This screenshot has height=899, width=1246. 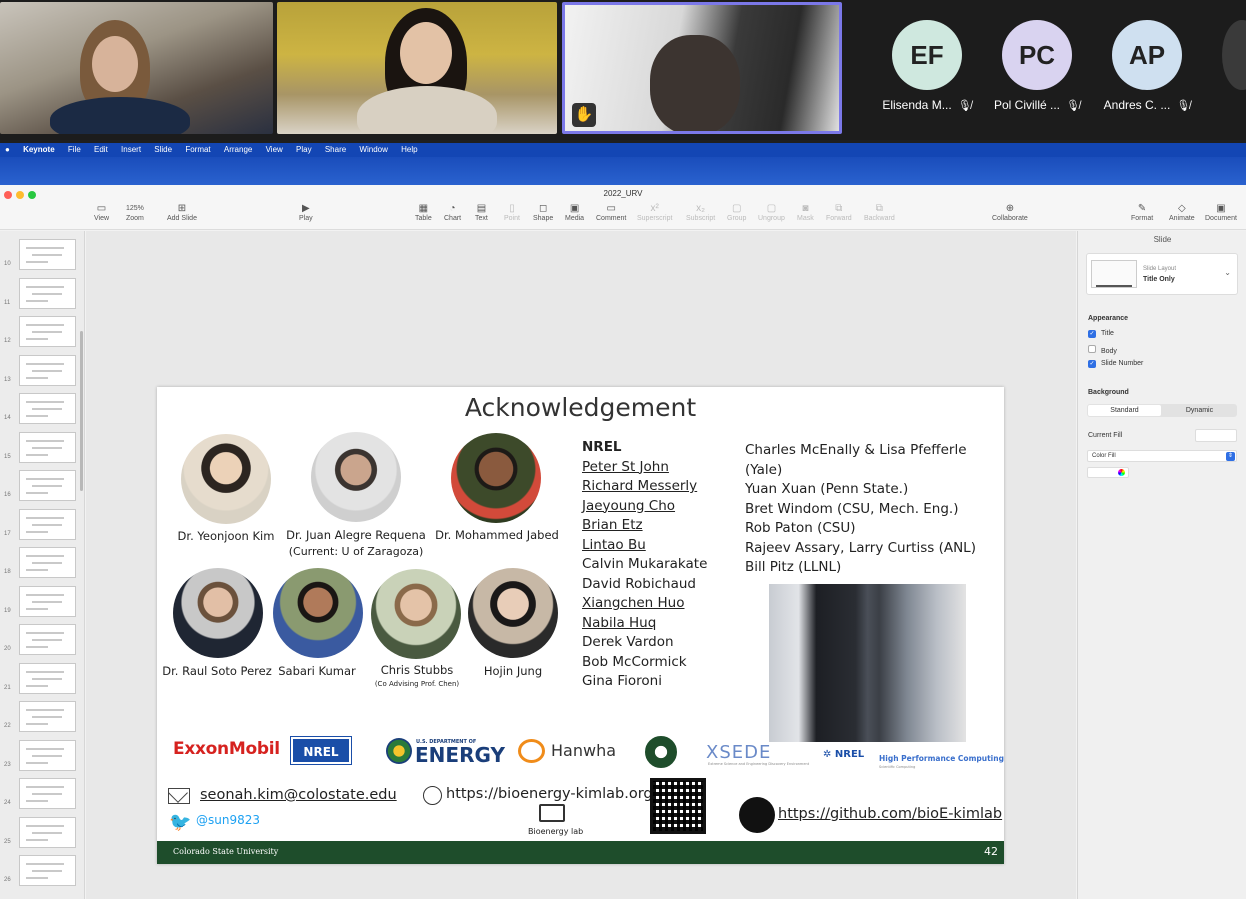 What do you see at coordinates (1199, 410) in the screenshot?
I see `dynamic-segment: Dynamic` at bounding box center [1199, 410].